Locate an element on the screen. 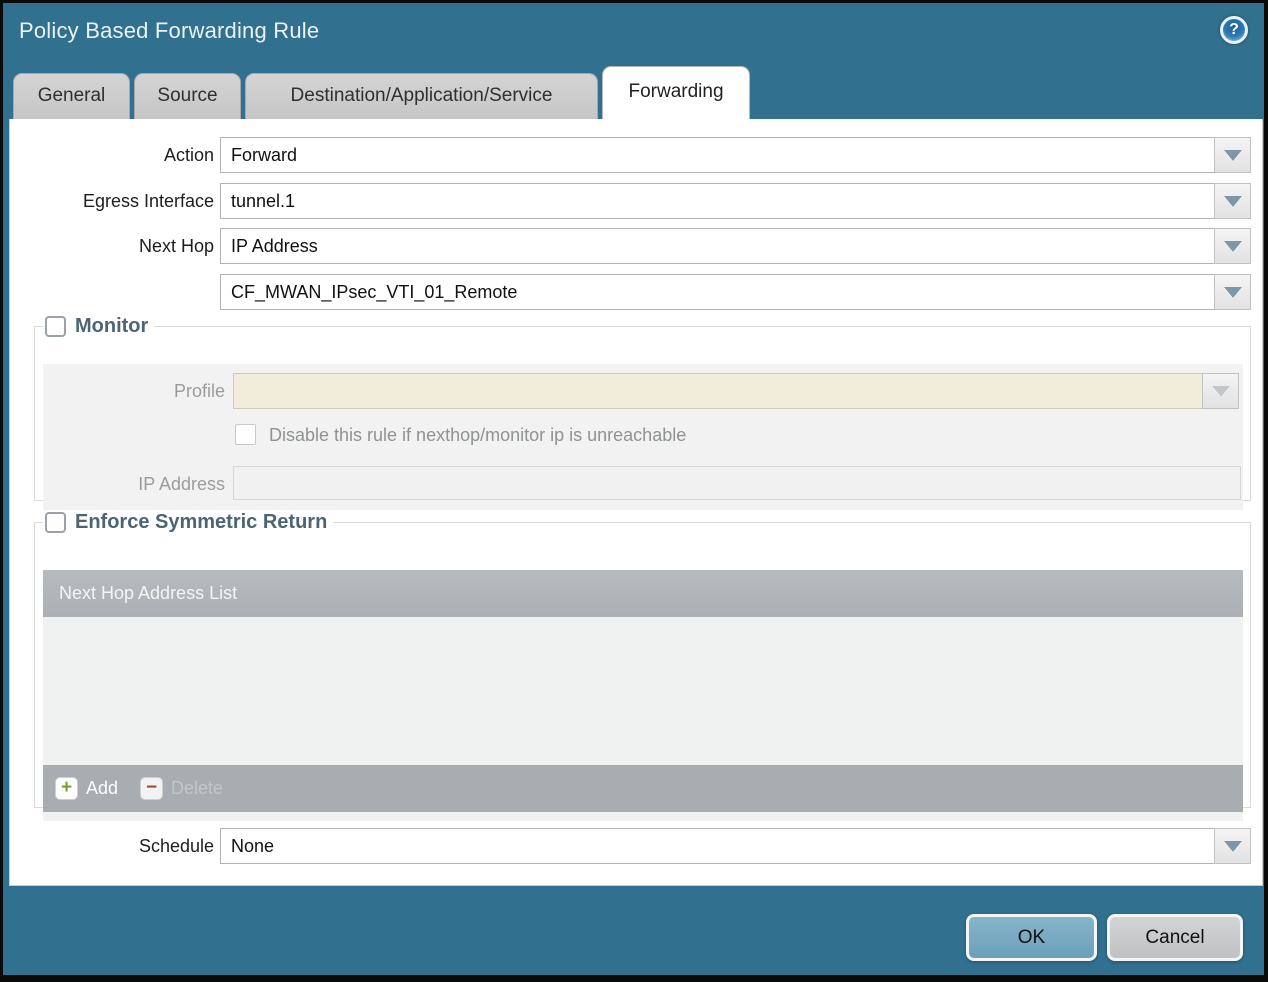 This screenshot has height=982, width=1268. plus-icon: + is located at coordinates (66, 788).